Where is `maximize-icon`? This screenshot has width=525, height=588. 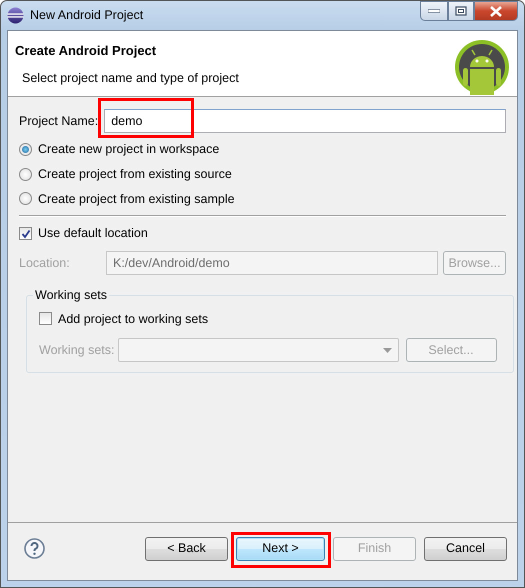 maximize-icon is located at coordinates (461, 11).